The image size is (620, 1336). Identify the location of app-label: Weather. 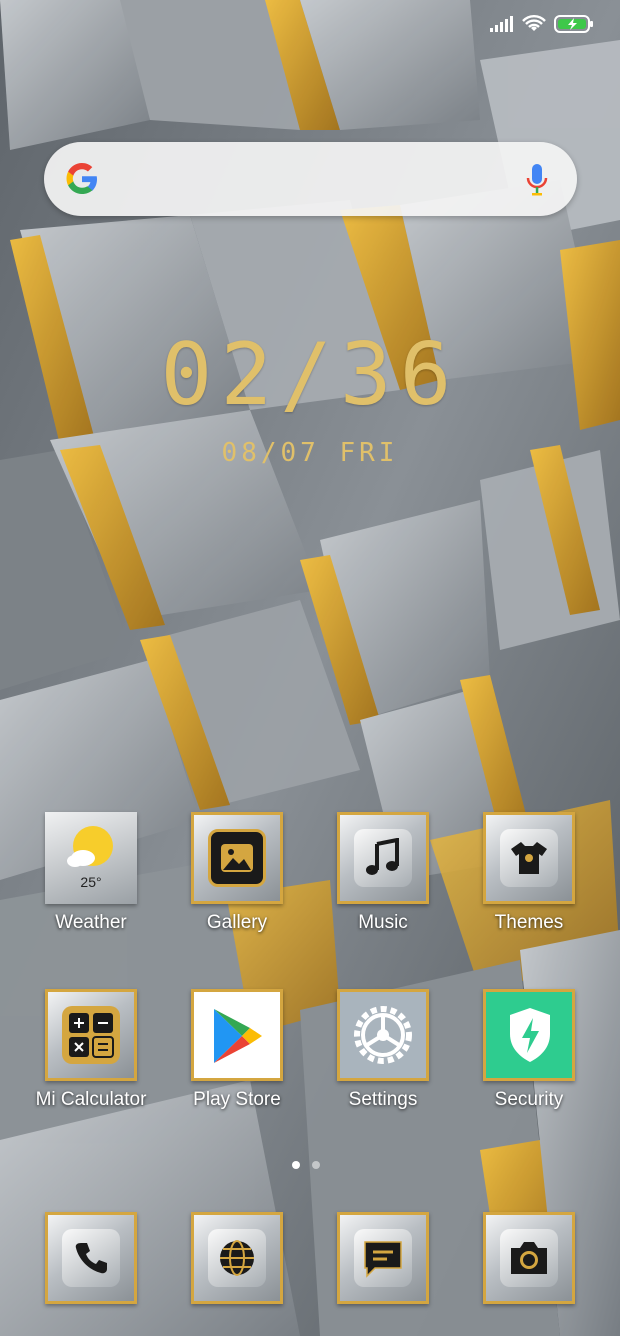
(91, 922).